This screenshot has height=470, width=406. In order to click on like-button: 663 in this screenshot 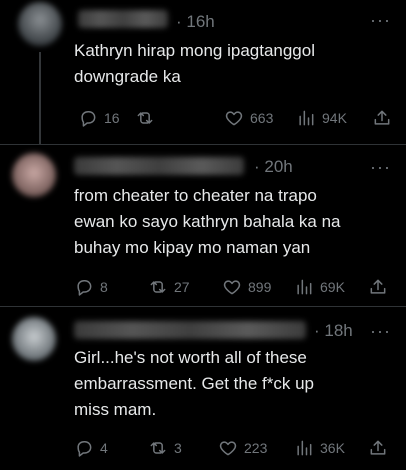, I will do `click(248, 118)`.